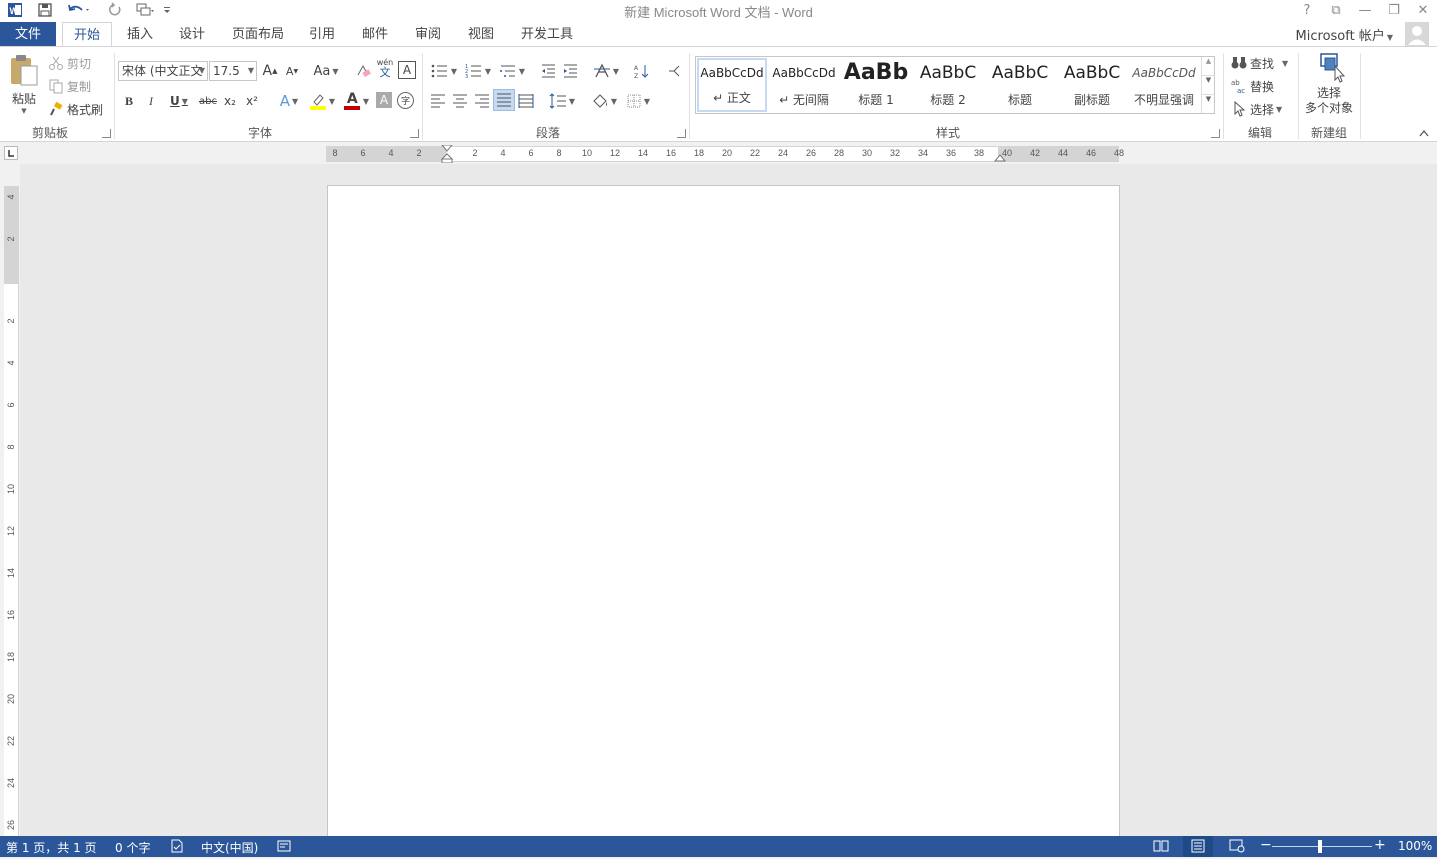  What do you see at coordinates (732, 85) in the screenshot?
I see `style-normal: AaBbCcDd ↵ 正文` at bounding box center [732, 85].